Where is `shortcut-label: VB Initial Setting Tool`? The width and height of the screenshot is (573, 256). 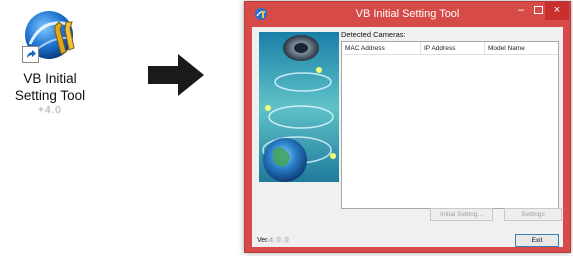 shortcut-label: VB Initial Setting Tool is located at coordinates (50, 87).